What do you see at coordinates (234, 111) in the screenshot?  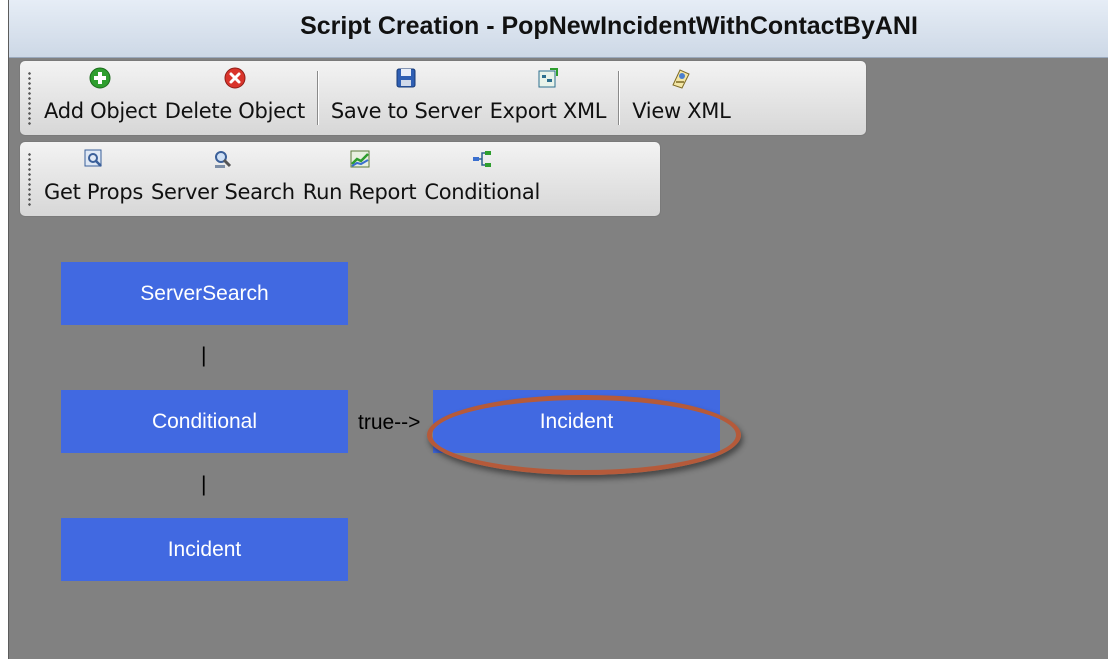 I see `delete-object-label: Delete Object` at bounding box center [234, 111].